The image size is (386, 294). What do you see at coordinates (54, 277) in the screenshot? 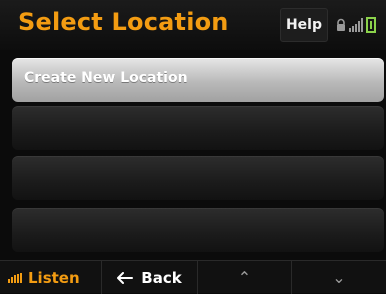
I see `listen-label: Listen` at bounding box center [54, 277].